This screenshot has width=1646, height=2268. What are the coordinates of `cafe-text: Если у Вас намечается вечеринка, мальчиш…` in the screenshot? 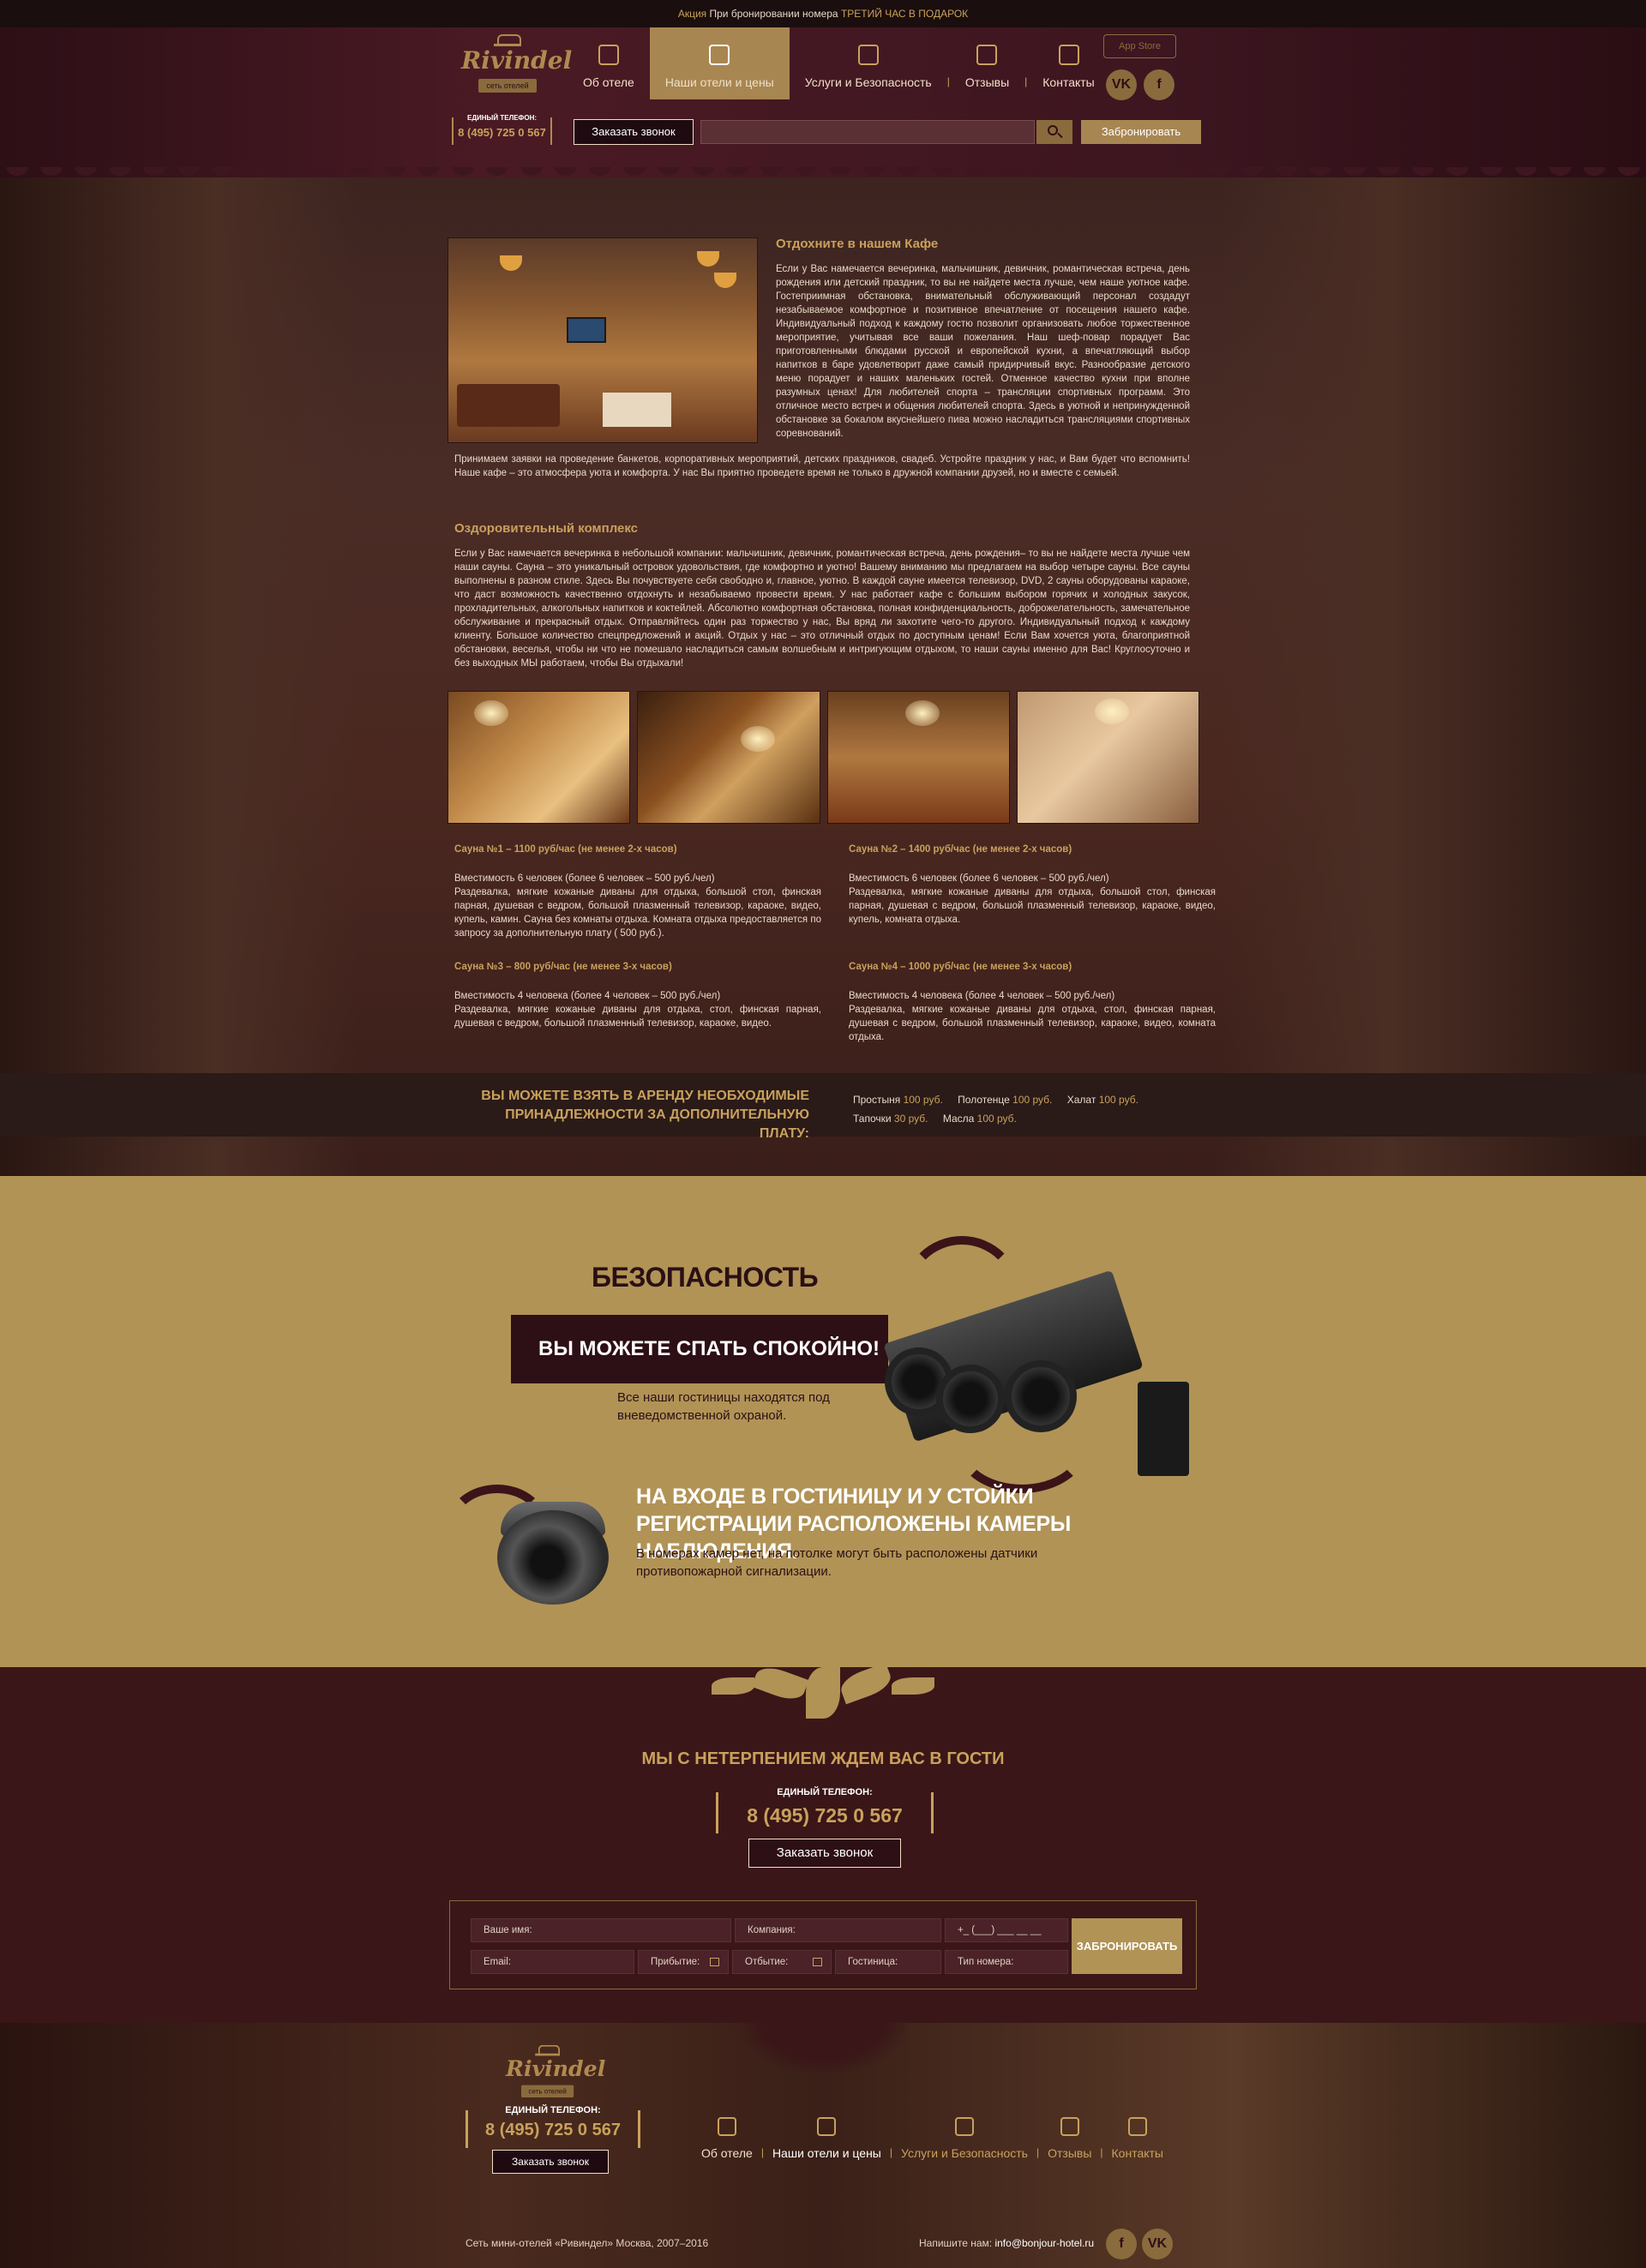 It's located at (983, 351).